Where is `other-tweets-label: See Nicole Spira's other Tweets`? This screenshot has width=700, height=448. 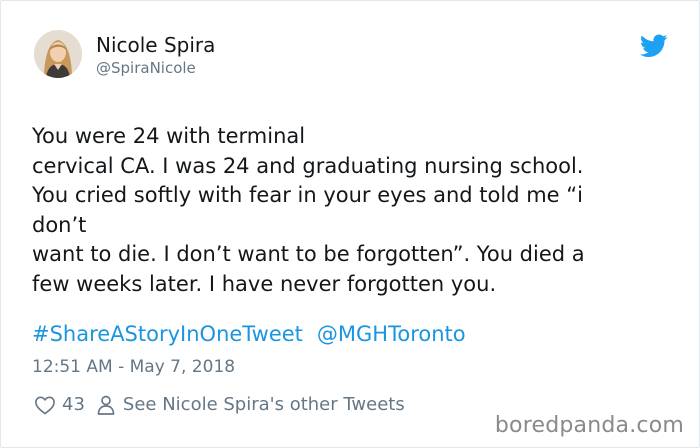 other-tweets-label: See Nicole Spira's other Tweets is located at coordinates (263, 404).